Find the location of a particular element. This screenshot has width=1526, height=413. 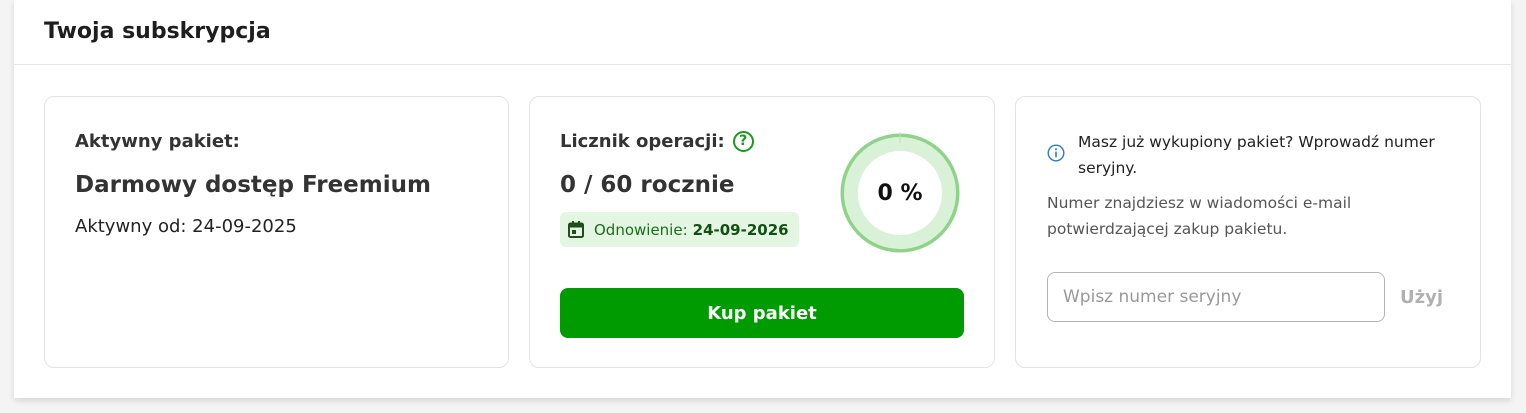

usage-percent-text: 0 % is located at coordinates (900, 193).